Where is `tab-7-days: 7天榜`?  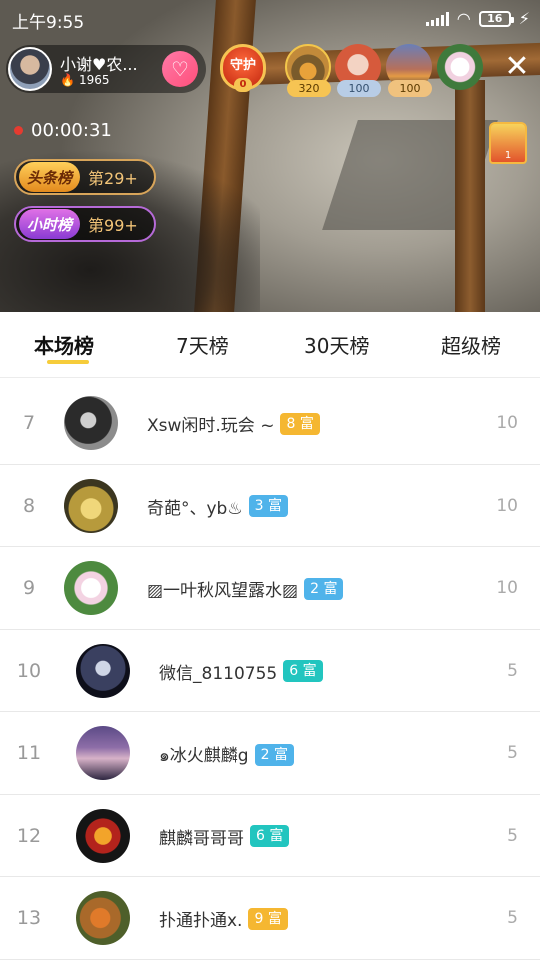
tab-7-days: 7天榜 is located at coordinates (202, 344).